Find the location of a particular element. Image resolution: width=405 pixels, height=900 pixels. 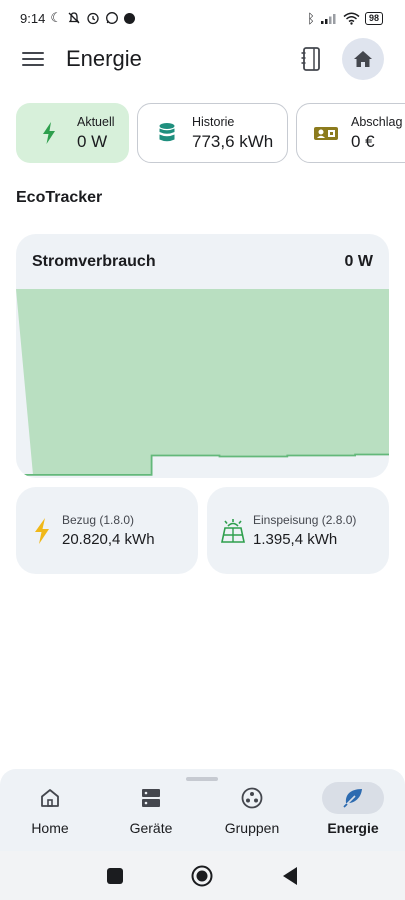

app-bar: Energie is located at coordinates (202, 59).